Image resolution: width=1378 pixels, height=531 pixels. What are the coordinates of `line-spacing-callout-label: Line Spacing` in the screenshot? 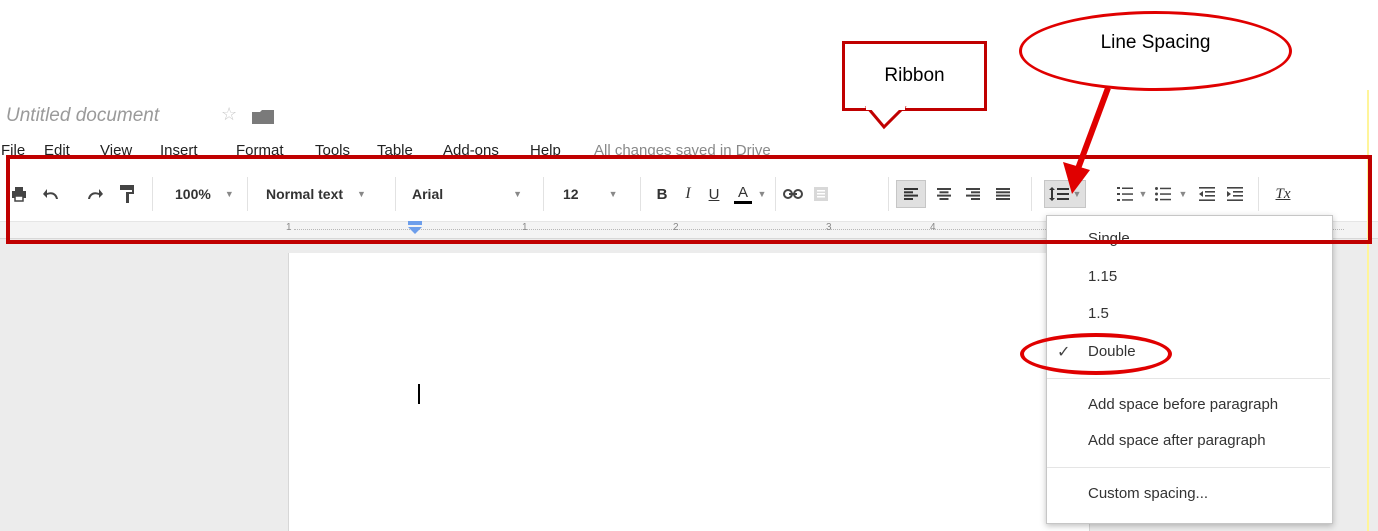 It's located at (1155, 42).